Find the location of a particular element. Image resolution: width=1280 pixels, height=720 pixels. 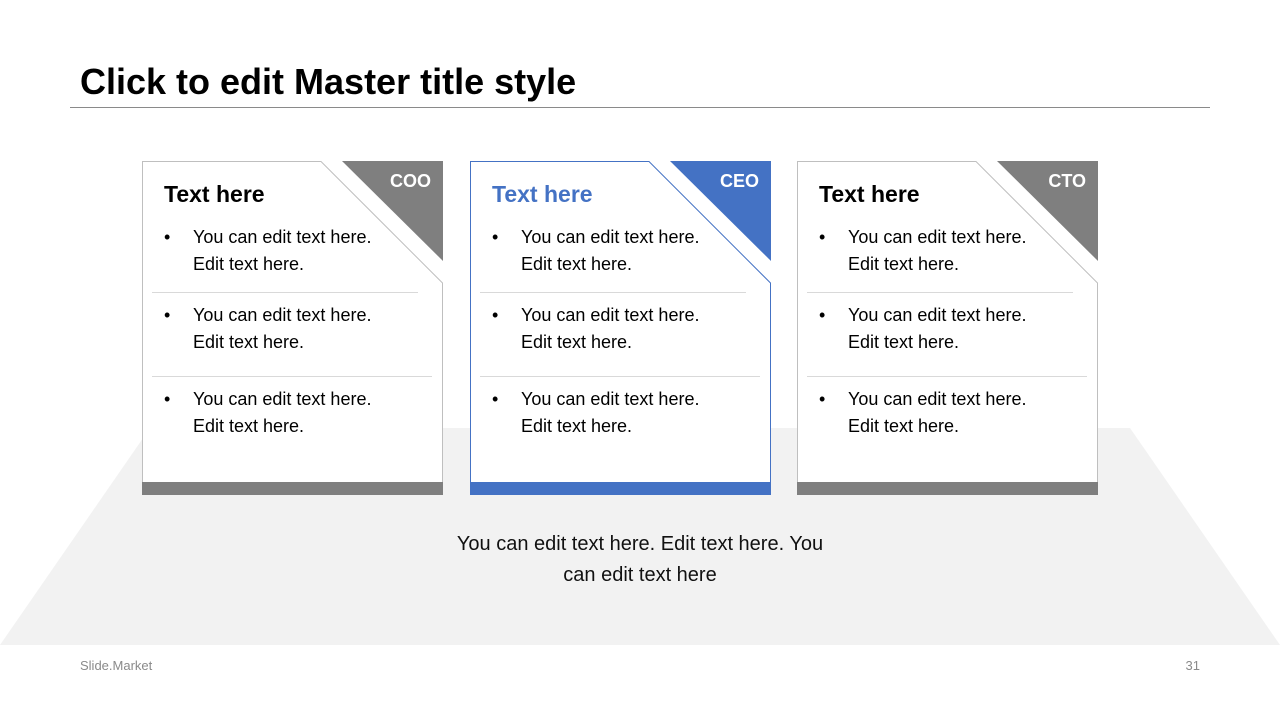

slide-title: Click to edit Master title style is located at coordinates (328, 82).